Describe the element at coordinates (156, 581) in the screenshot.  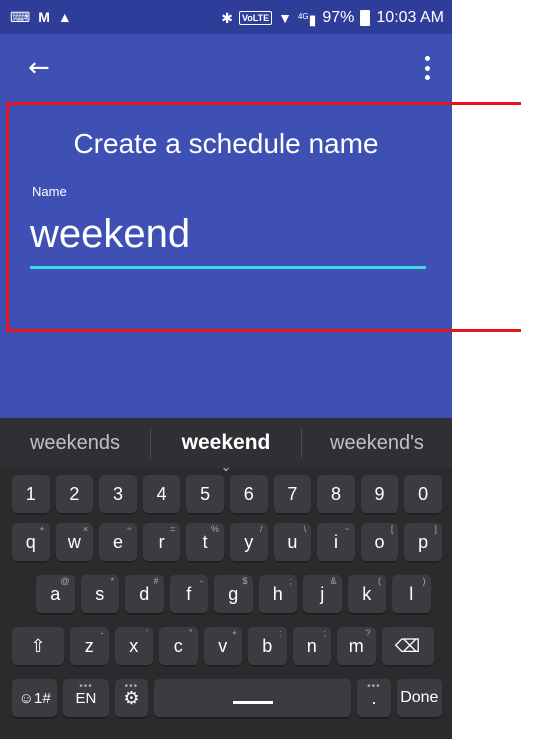
I see `key-secondary-label: #` at that location.